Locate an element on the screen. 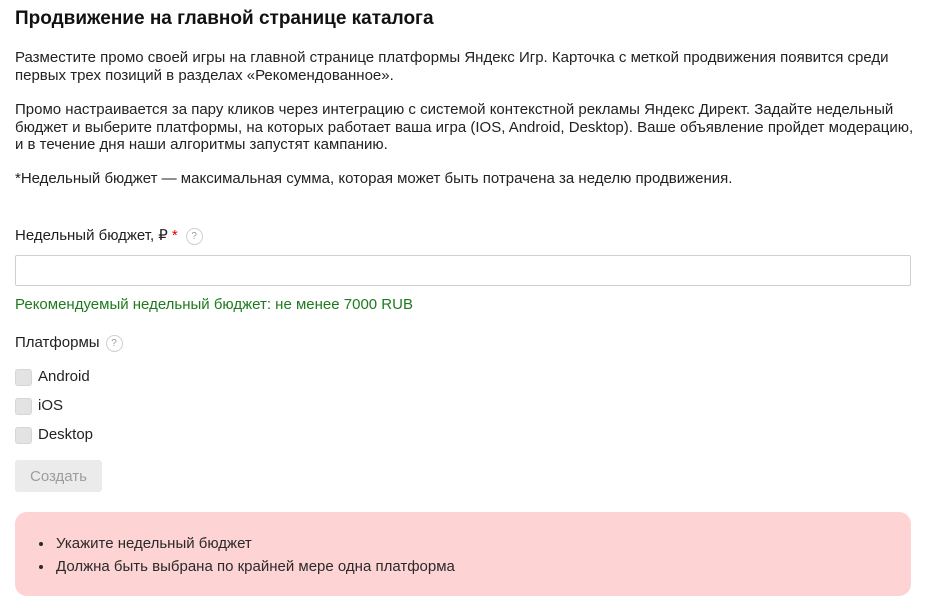 The image size is (930, 611). platform-desktop-option: Desktop is located at coordinates (54, 435).